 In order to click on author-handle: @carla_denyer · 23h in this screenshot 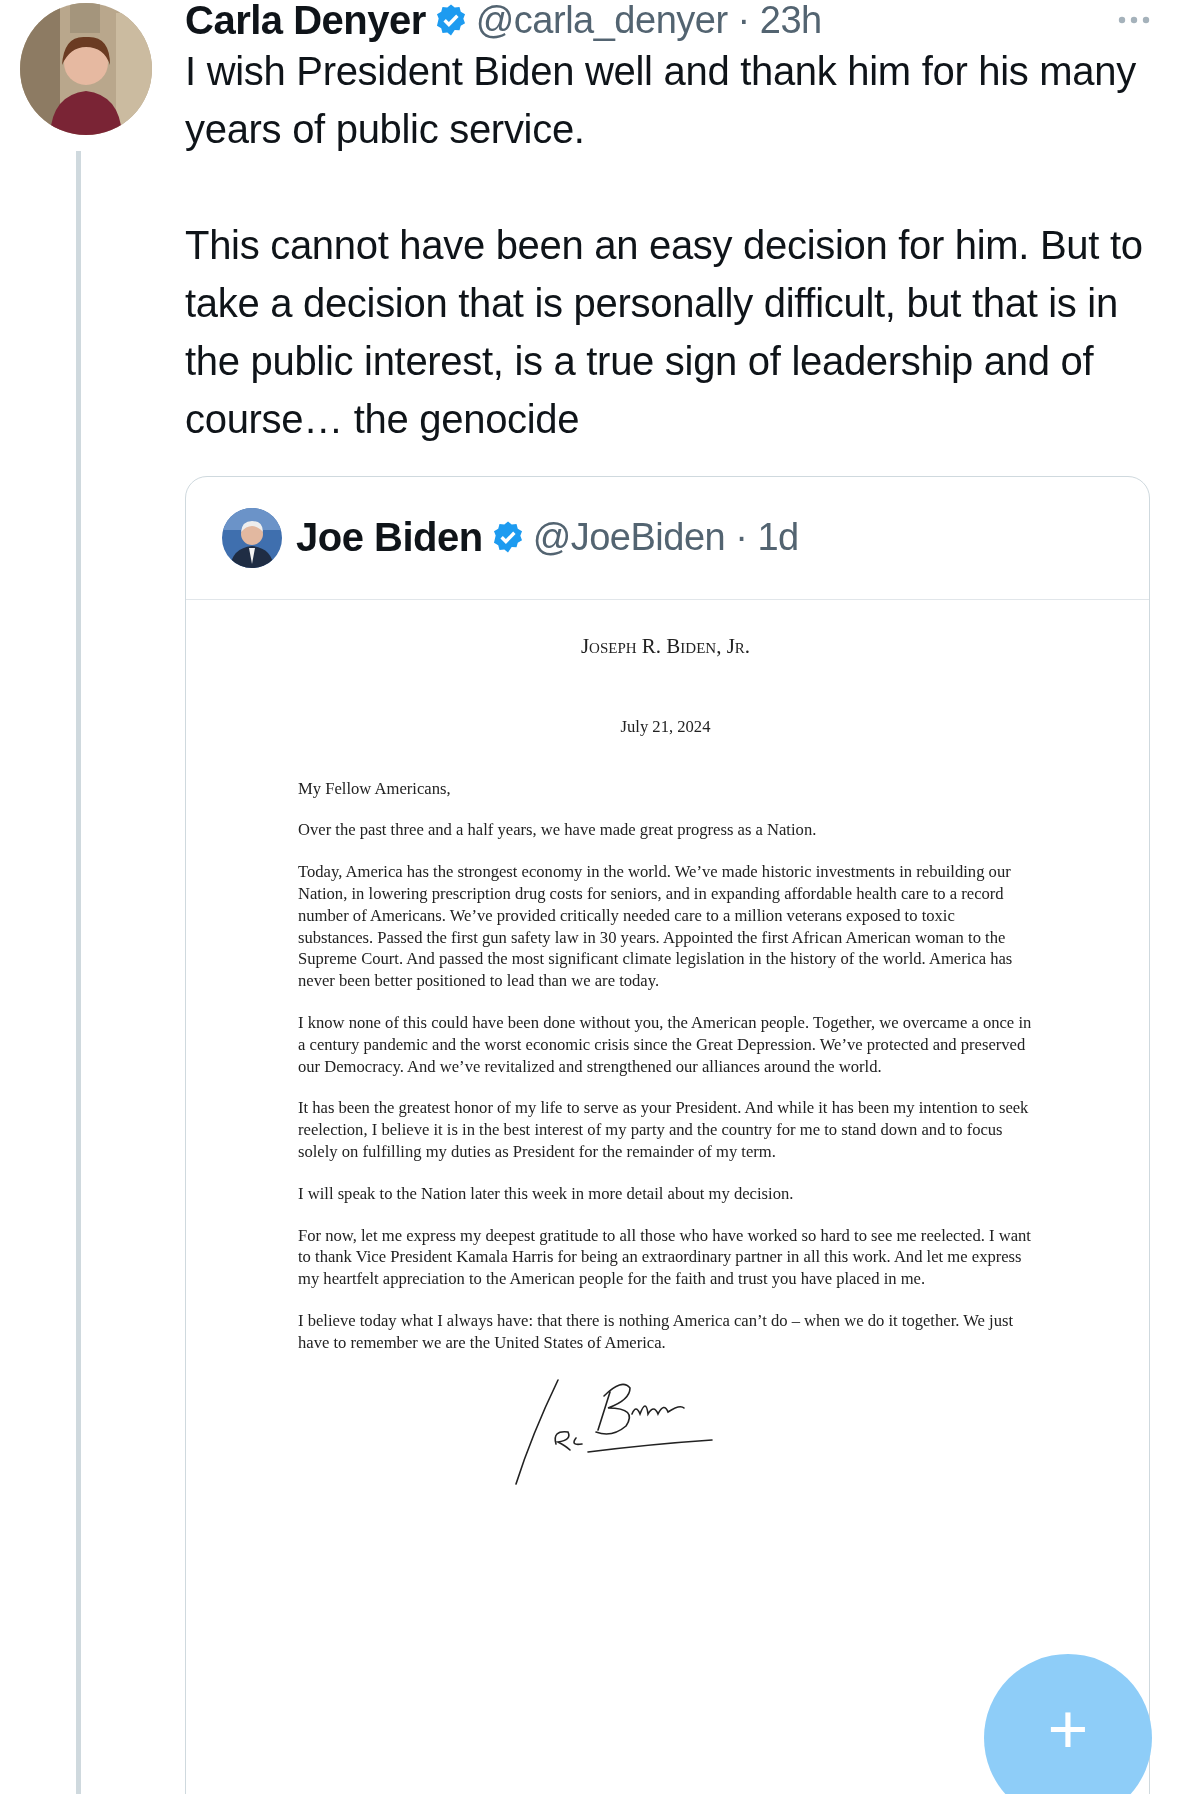, I will do `click(648, 20)`.